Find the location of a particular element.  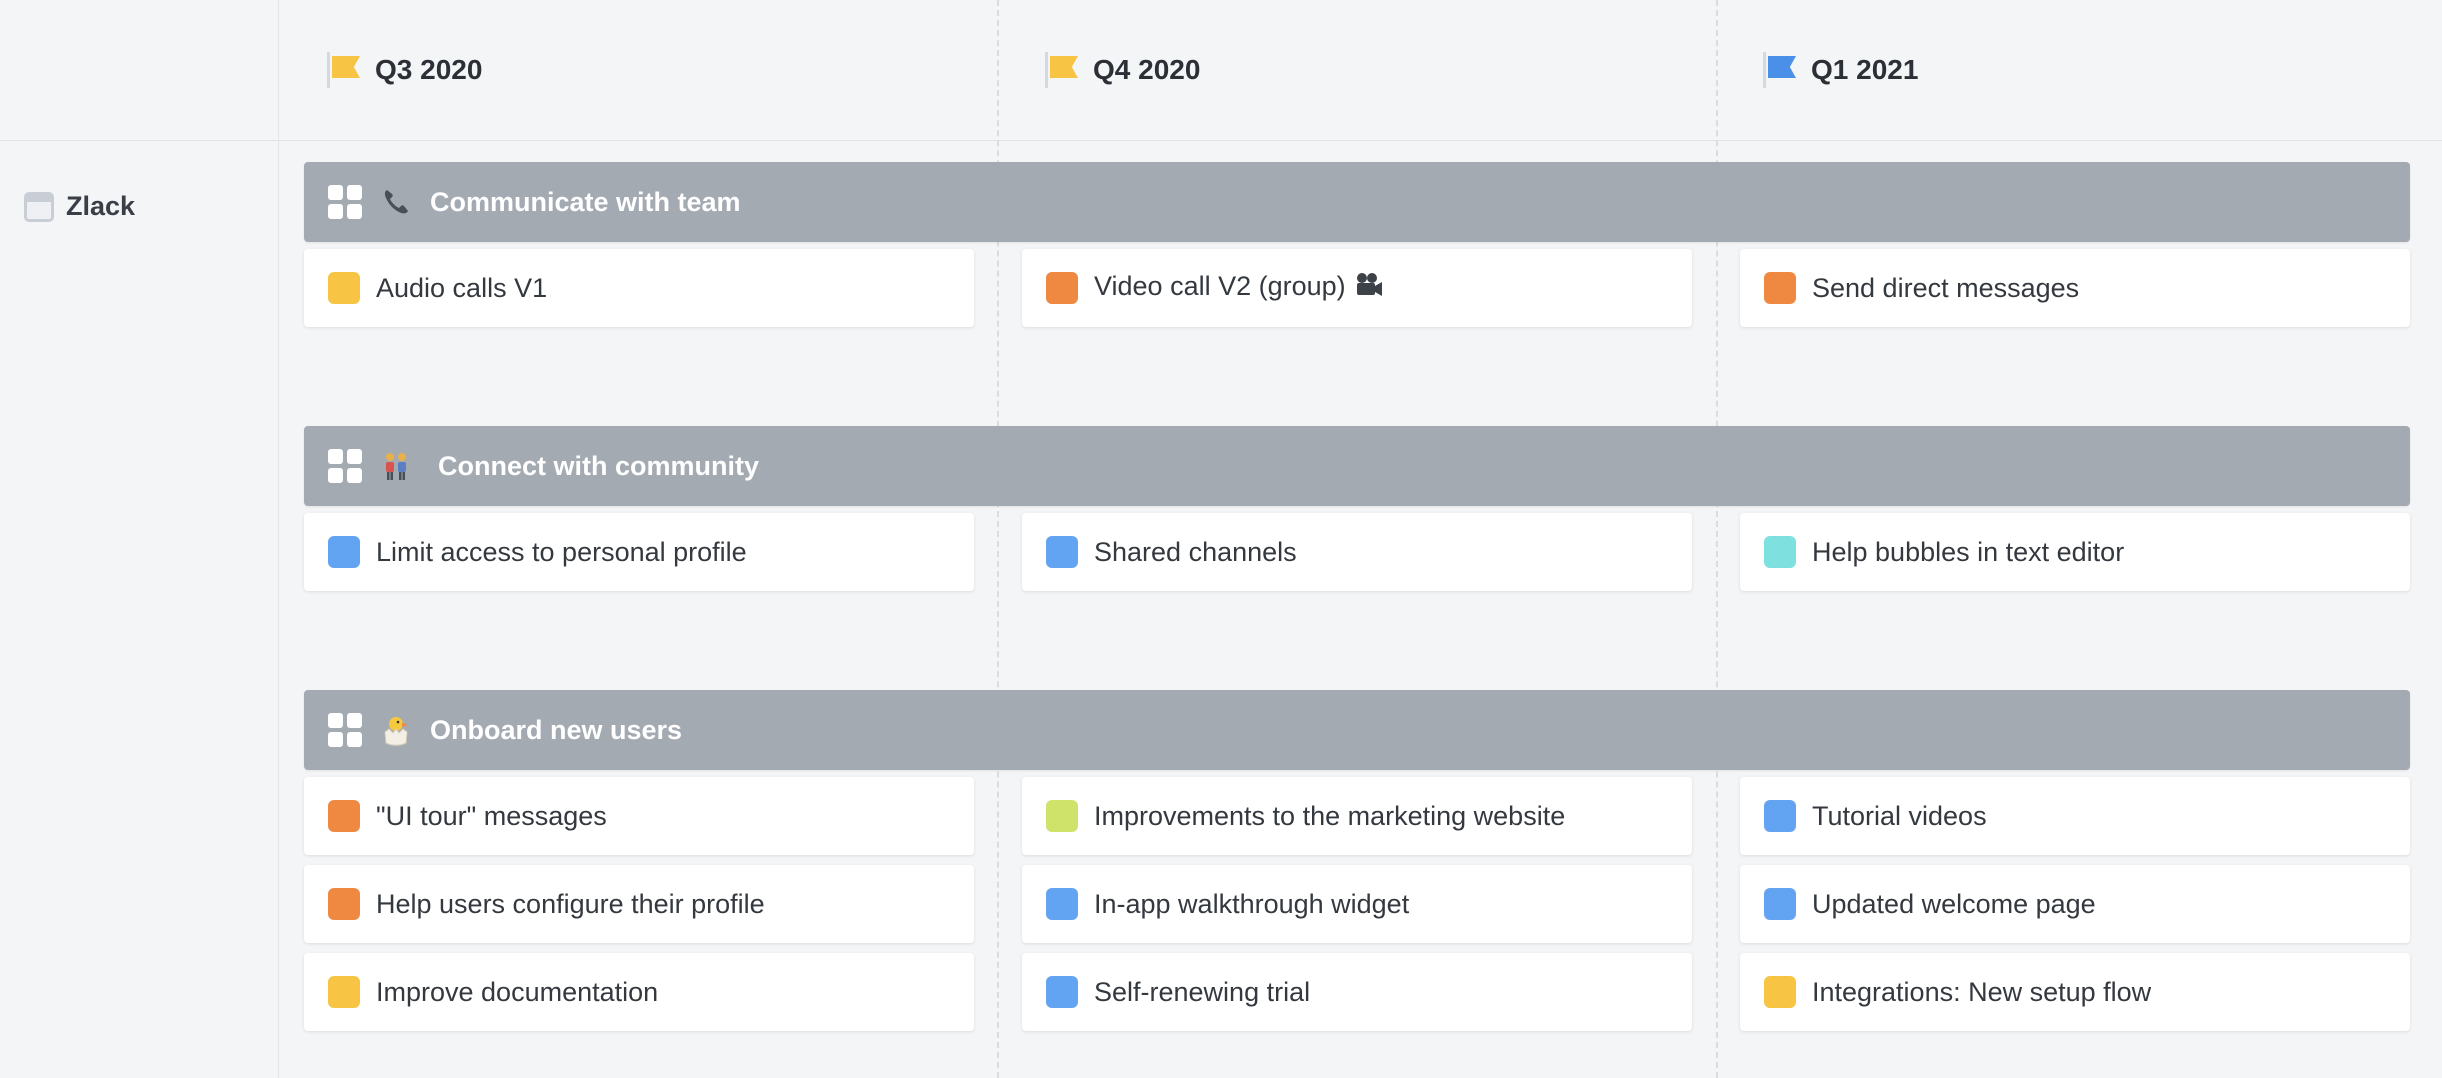

feature-label: Video call V2 (group) is located at coordinates (1239, 287).